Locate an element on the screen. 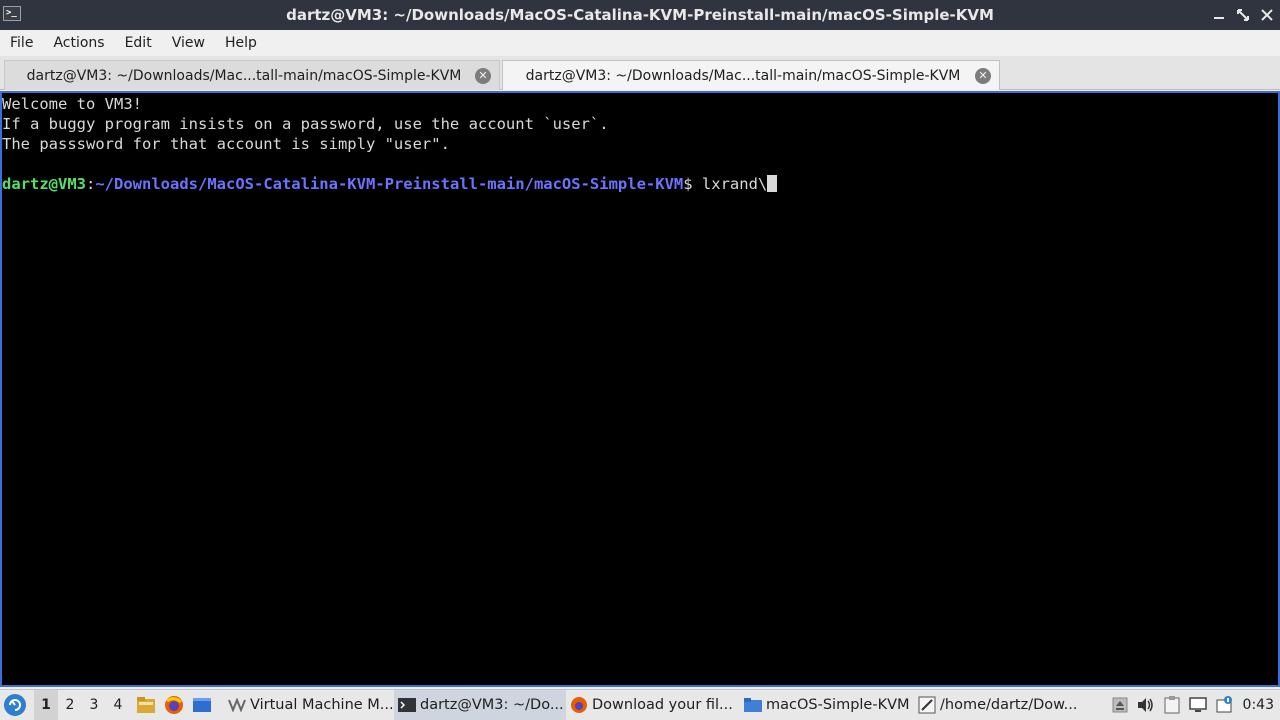 The height and width of the screenshot is (720, 1280). command-input: lxrand\ is located at coordinates (734, 184).